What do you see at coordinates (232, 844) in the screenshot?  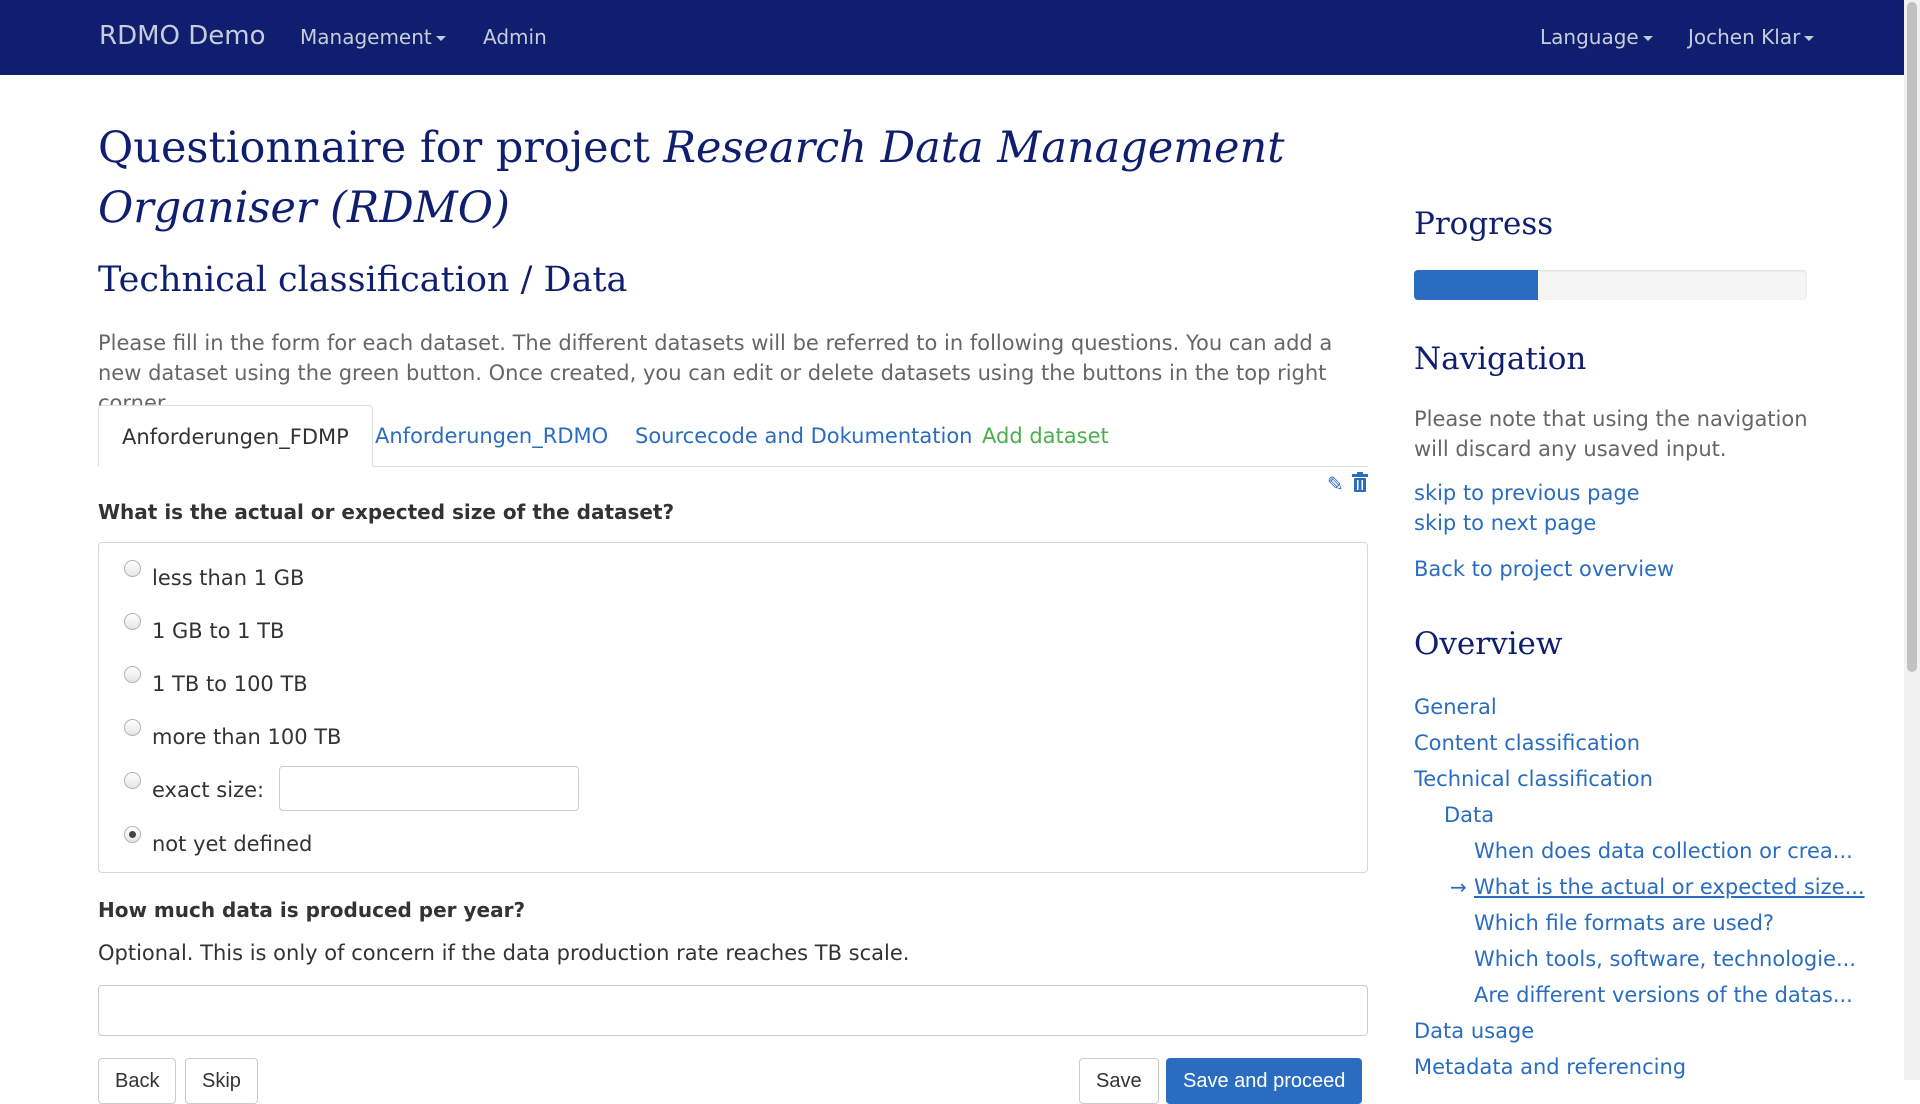 I see `option-label: not yet defined` at bounding box center [232, 844].